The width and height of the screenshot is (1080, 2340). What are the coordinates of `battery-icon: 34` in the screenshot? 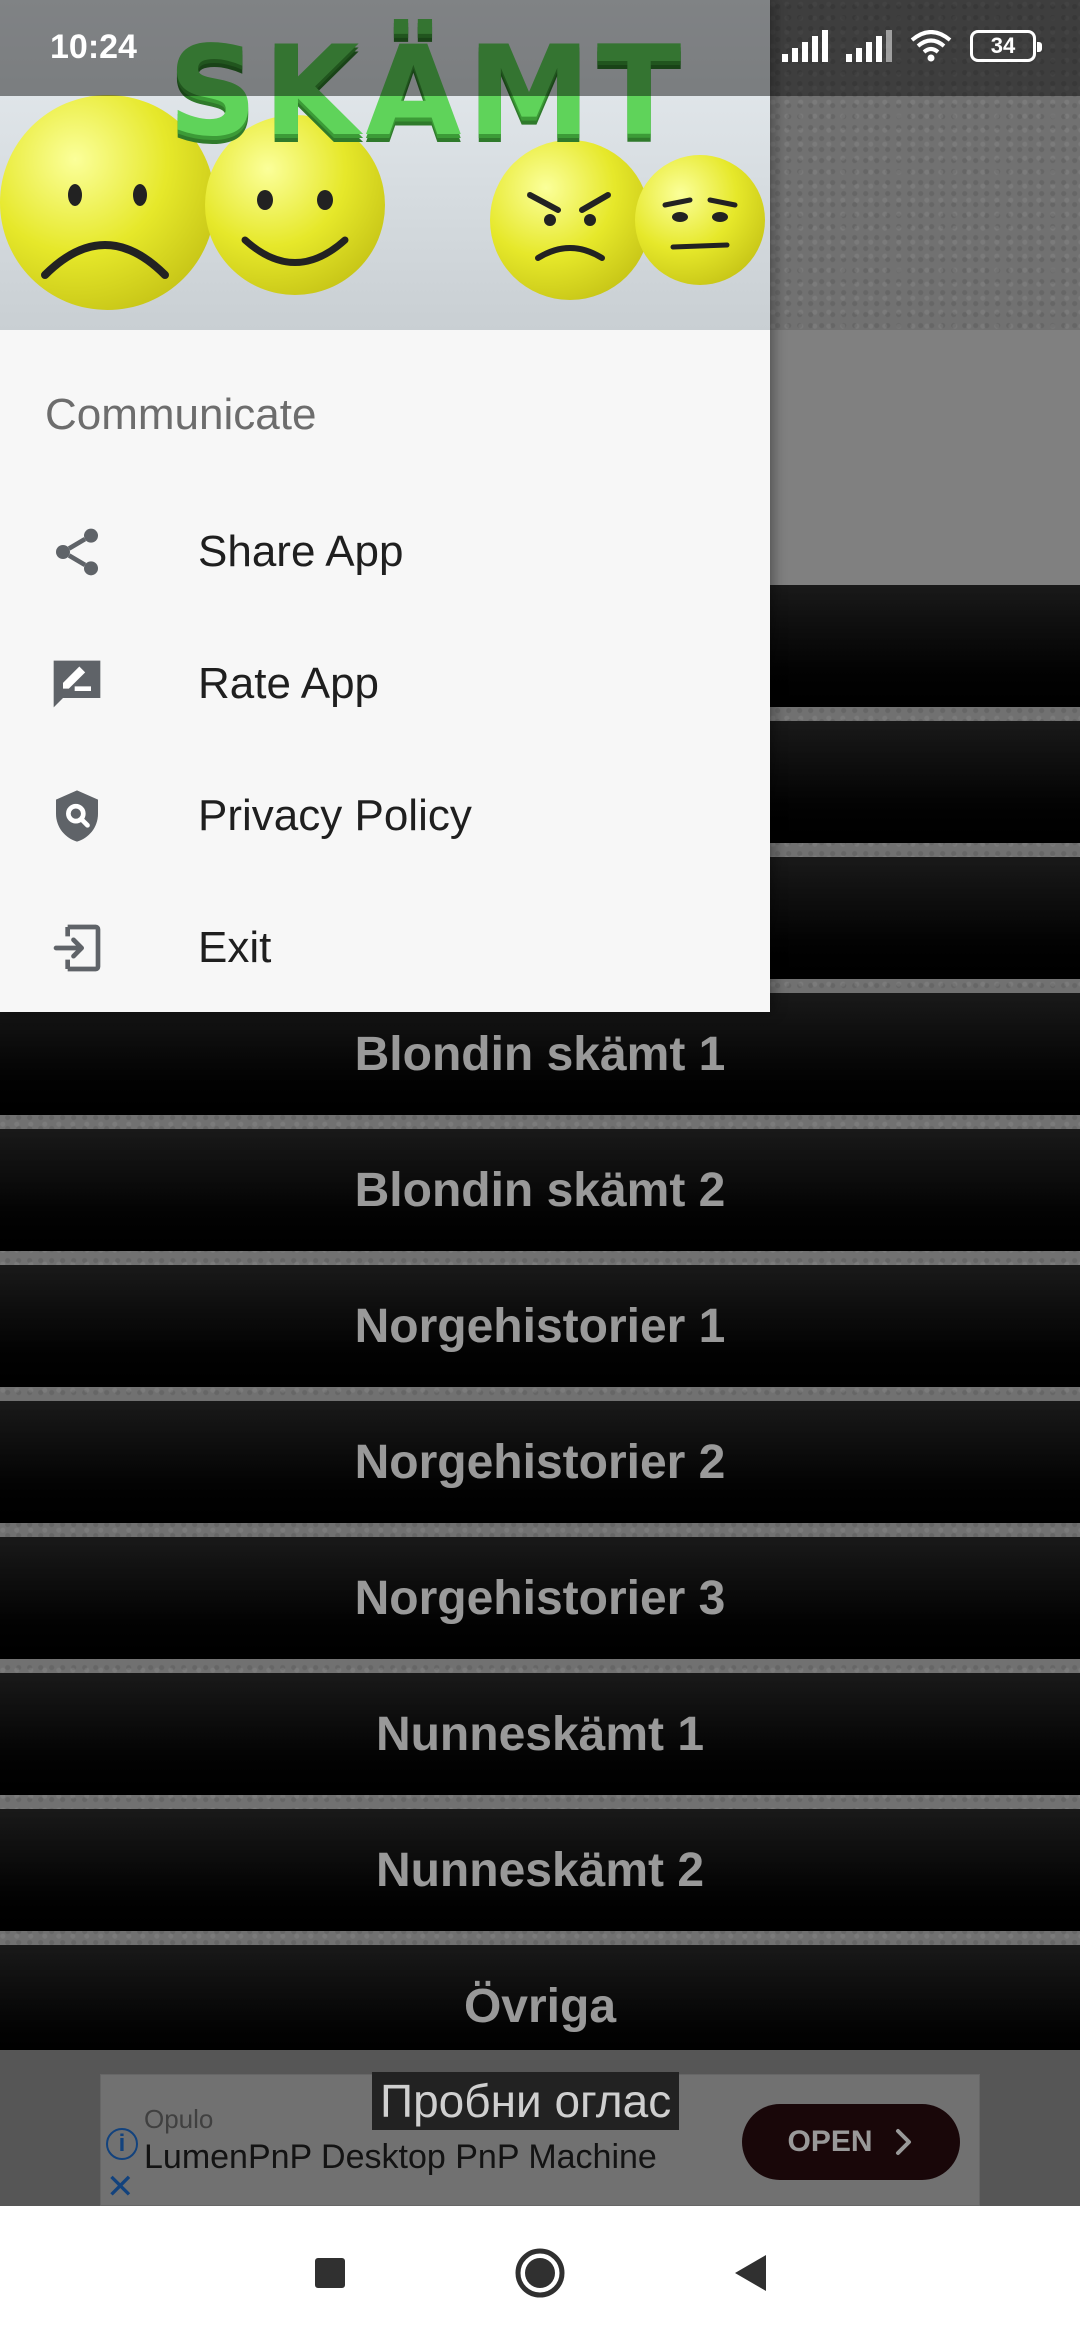 It's located at (1006, 46).